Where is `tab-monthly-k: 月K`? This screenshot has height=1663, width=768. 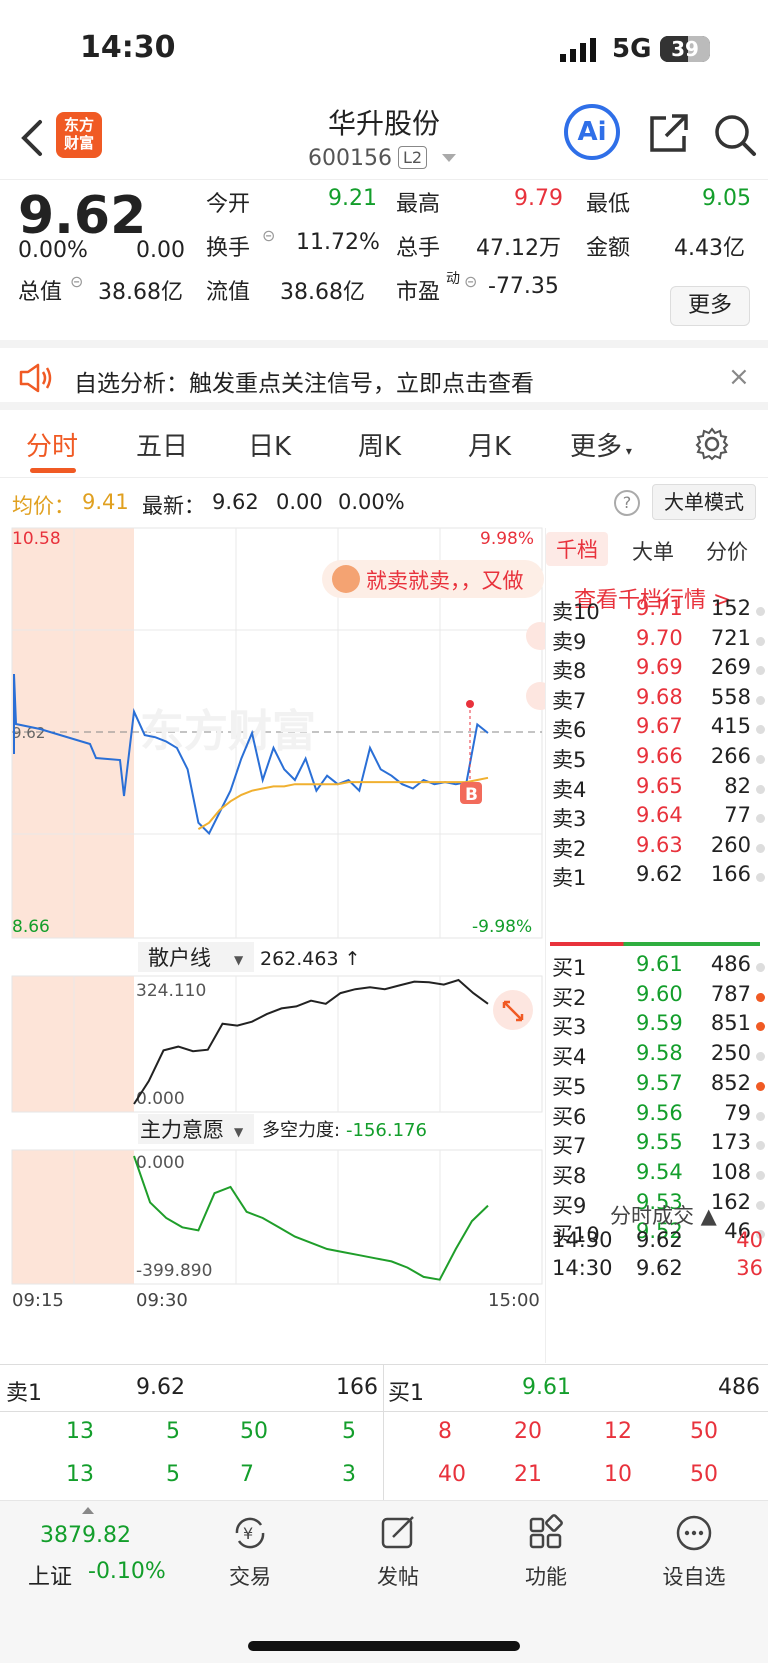 tab-monthly-k: 月K is located at coordinates (489, 444).